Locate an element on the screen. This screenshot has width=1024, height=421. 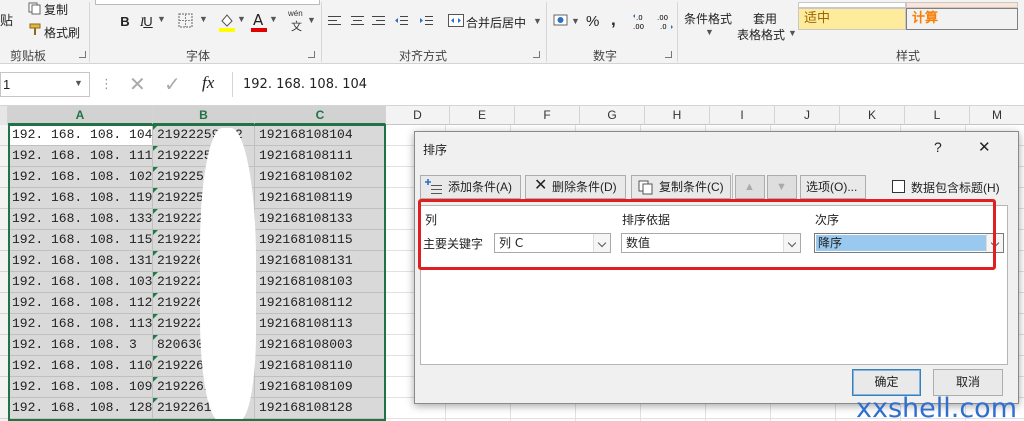
formula-input: 192. 168. 108. 104 is located at coordinates (628, 84).